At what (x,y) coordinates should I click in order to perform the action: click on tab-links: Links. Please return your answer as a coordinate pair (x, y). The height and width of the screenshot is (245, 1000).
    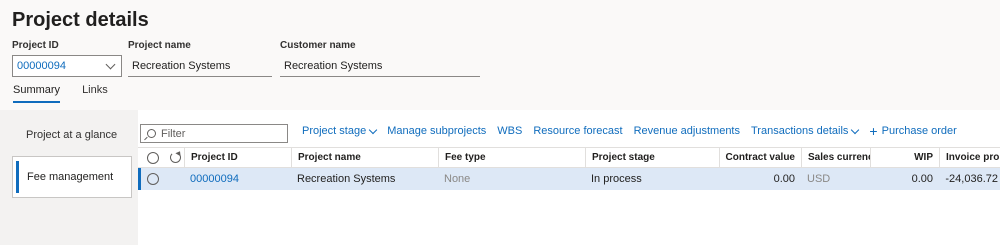
    Looking at the image, I should click on (95, 93).